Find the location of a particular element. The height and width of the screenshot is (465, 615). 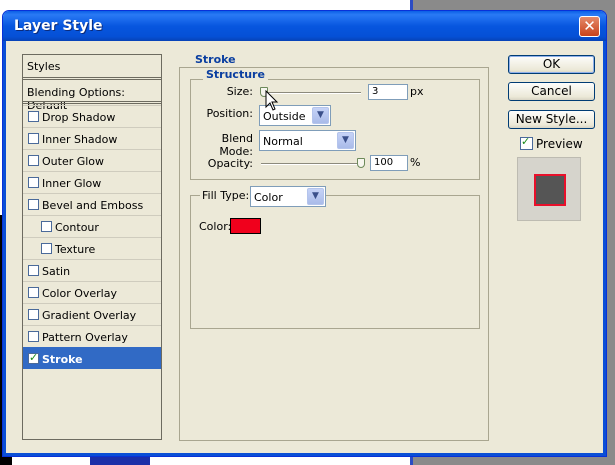

style-item-label: Stroke is located at coordinates (62, 359).